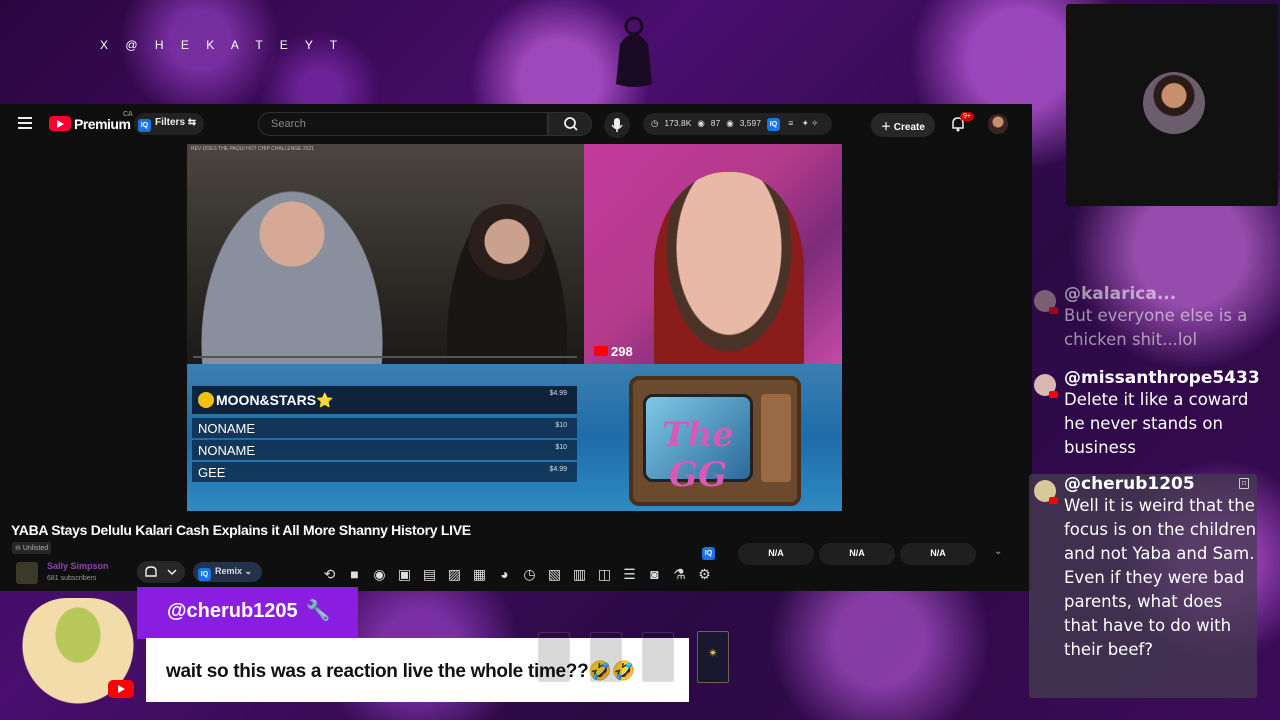  What do you see at coordinates (78, 566) in the screenshot?
I see `channel-name: Sally Simpson` at bounding box center [78, 566].